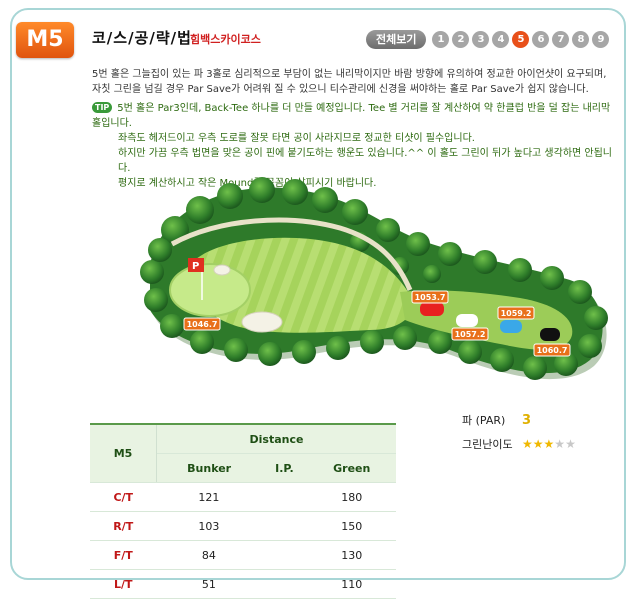 Image resolution: width=640 pixels, height=599 pixels. I want to click on hole-7-button: 7, so click(561, 39).